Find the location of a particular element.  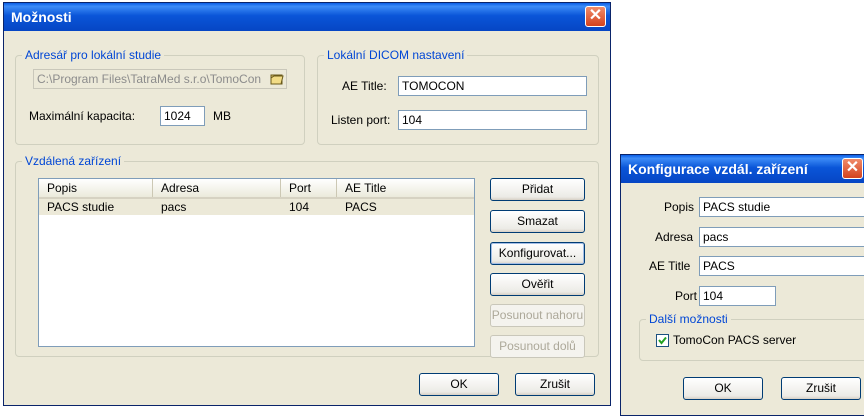

row-port: 104 is located at coordinates (299, 207).